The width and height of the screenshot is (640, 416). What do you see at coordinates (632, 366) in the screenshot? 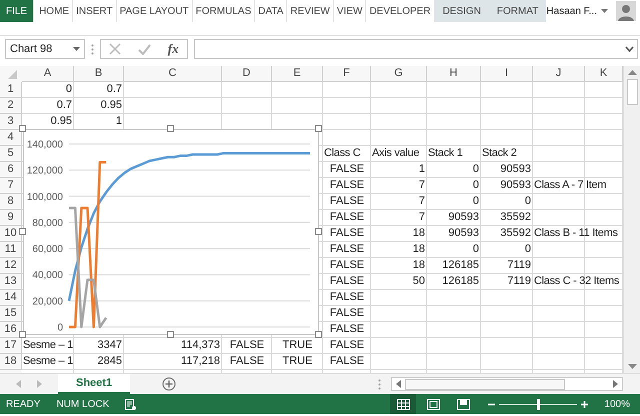
I see `scroll-down-button` at bounding box center [632, 366].